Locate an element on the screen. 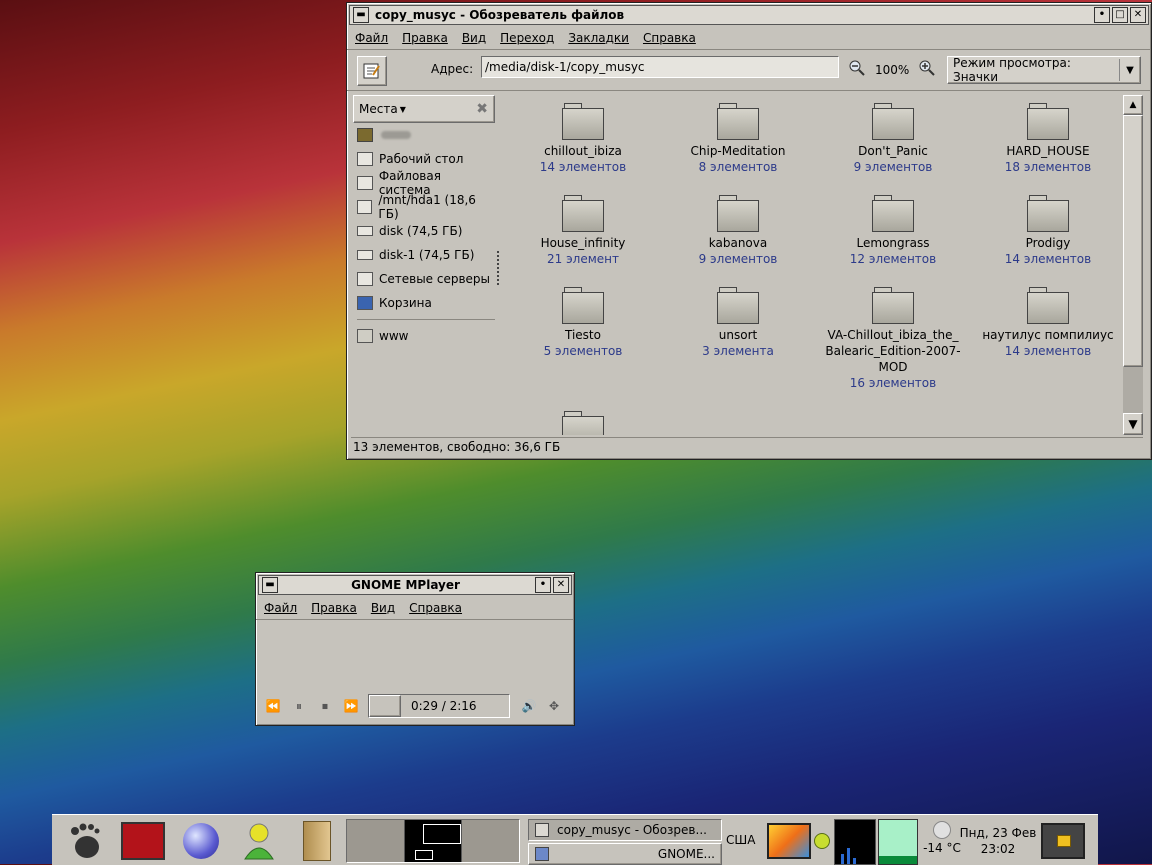 This screenshot has height=865, width=1152. browser-globe-icon is located at coordinates (201, 841).